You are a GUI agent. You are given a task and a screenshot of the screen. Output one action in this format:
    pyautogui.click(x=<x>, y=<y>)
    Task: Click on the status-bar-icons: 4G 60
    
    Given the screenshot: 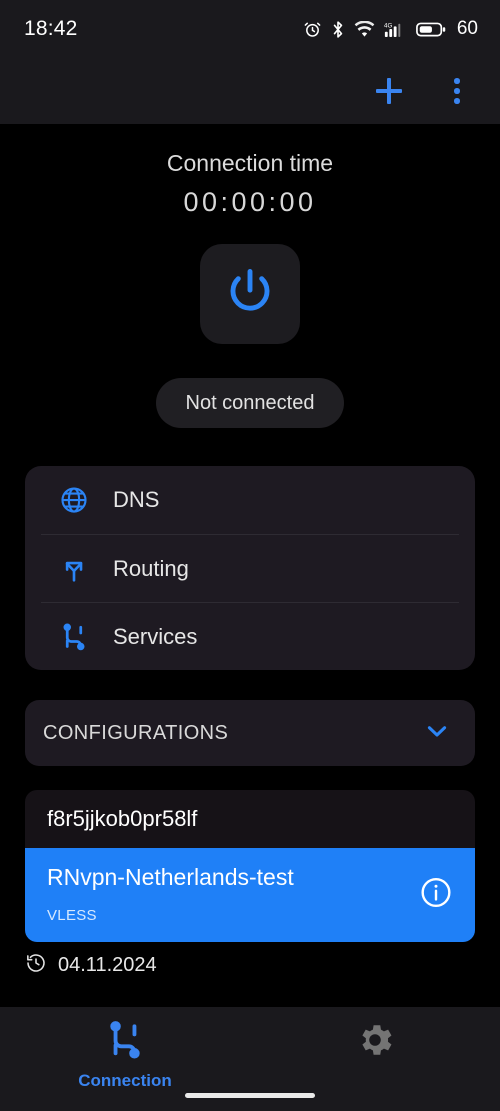 What is the action you would take?
    pyautogui.click(x=390, y=29)
    